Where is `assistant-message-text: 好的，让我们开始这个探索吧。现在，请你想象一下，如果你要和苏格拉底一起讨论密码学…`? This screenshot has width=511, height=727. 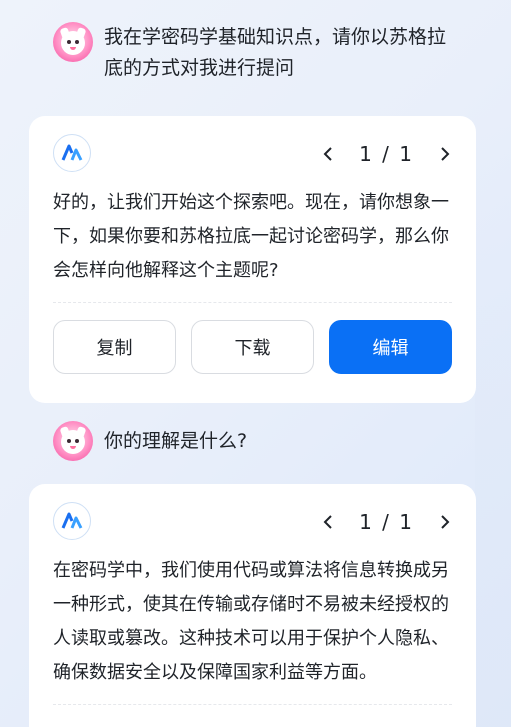 assistant-message-text: 好的，让我们开始这个探索吧。现在，请你想象一下，如果你要和苏格拉底一起讨论密码学… is located at coordinates (251, 236).